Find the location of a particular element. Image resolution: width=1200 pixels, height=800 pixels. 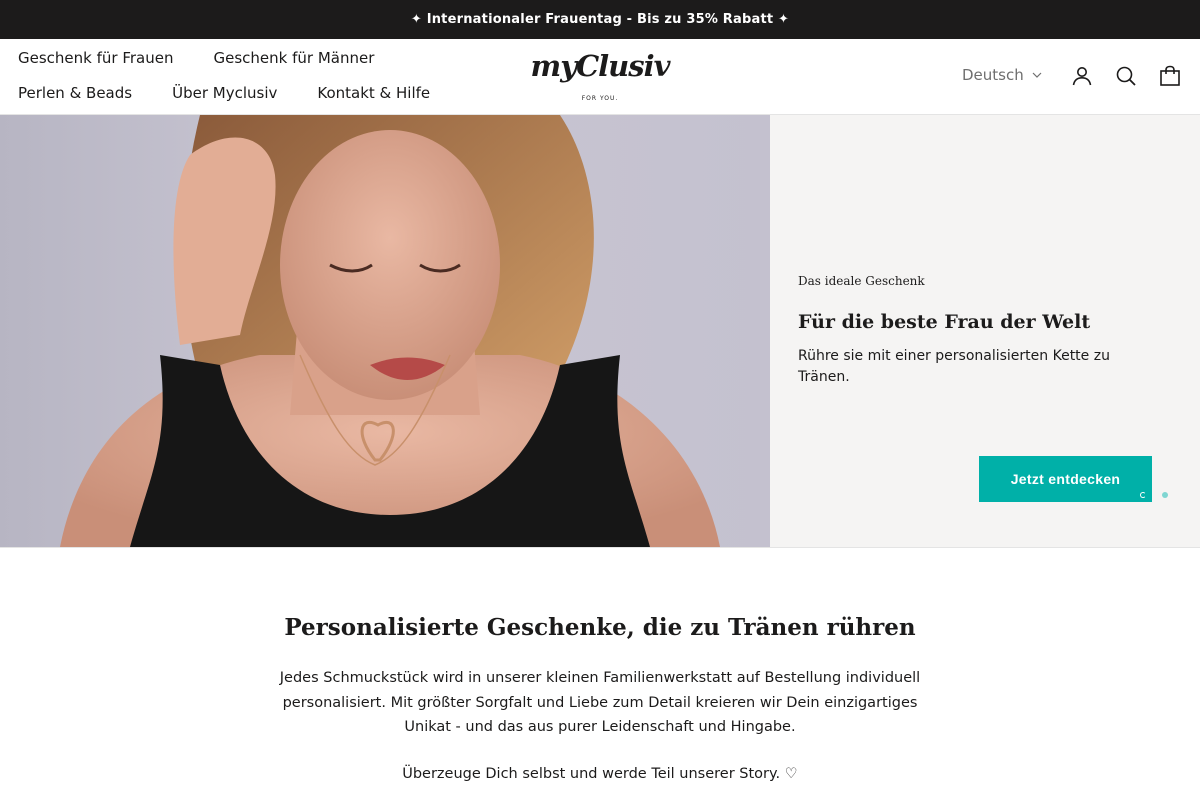

main-nav-row-1: Geschenk für Frauen Geschenk für Männer is located at coordinates (216, 58).